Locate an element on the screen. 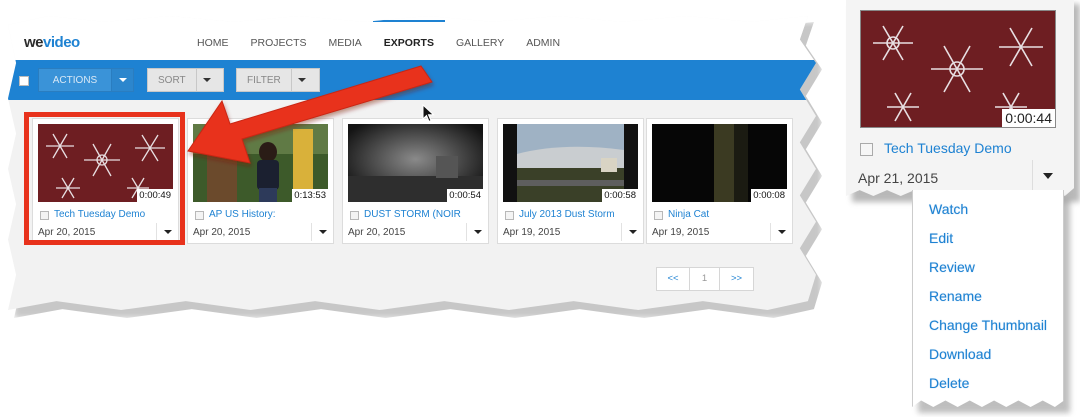 The image size is (1080, 417). wevideo-logo: wevideo is located at coordinates (52, 42).